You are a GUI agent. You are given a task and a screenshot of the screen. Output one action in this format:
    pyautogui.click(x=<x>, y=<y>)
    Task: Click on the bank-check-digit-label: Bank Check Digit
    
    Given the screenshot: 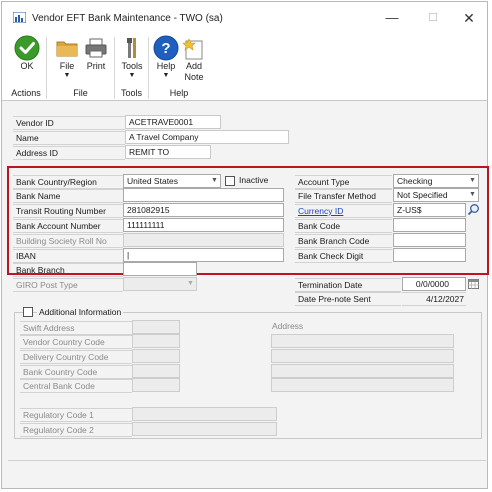 What is the action you would take?
    pyautogui.click(x=343, y=256)
    